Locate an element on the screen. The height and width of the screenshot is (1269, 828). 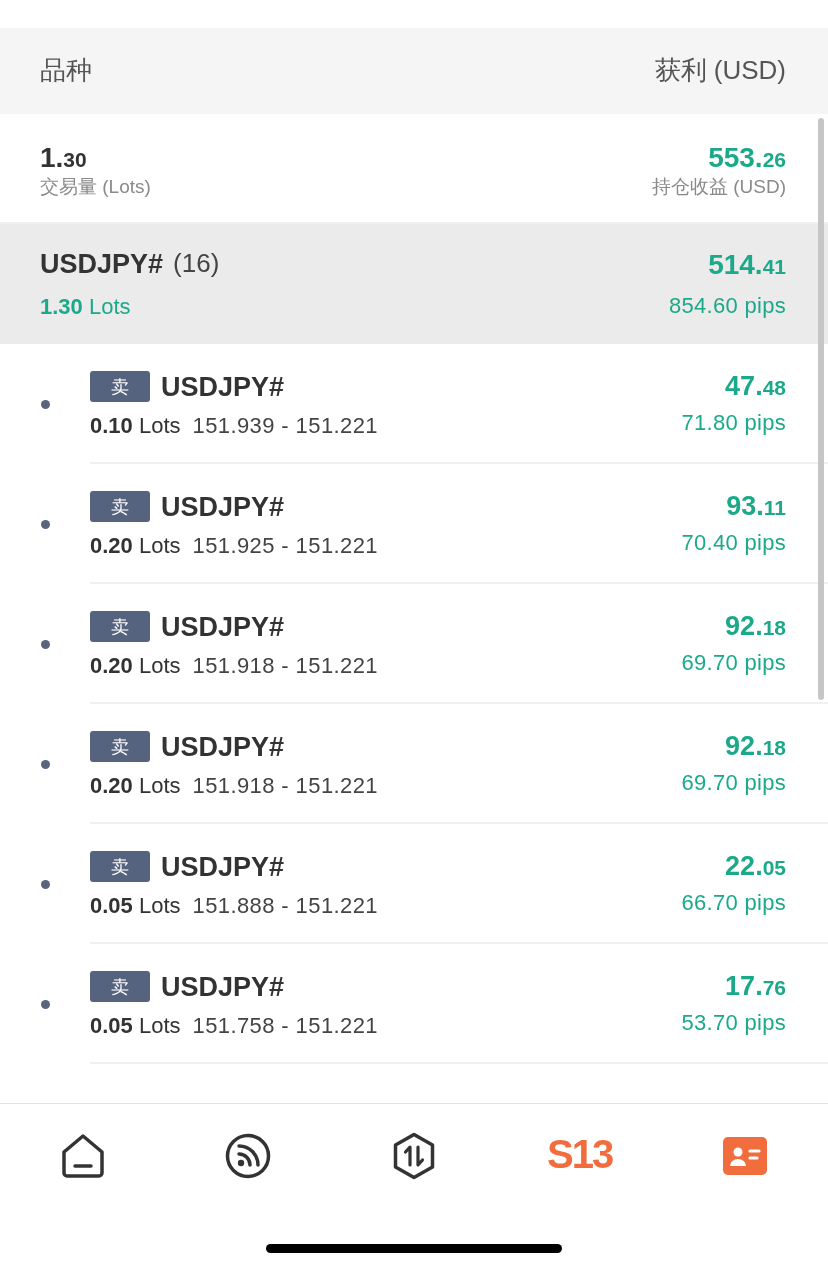
volume-label: 交易量 (Lots) is located at coordinates (95, 187).